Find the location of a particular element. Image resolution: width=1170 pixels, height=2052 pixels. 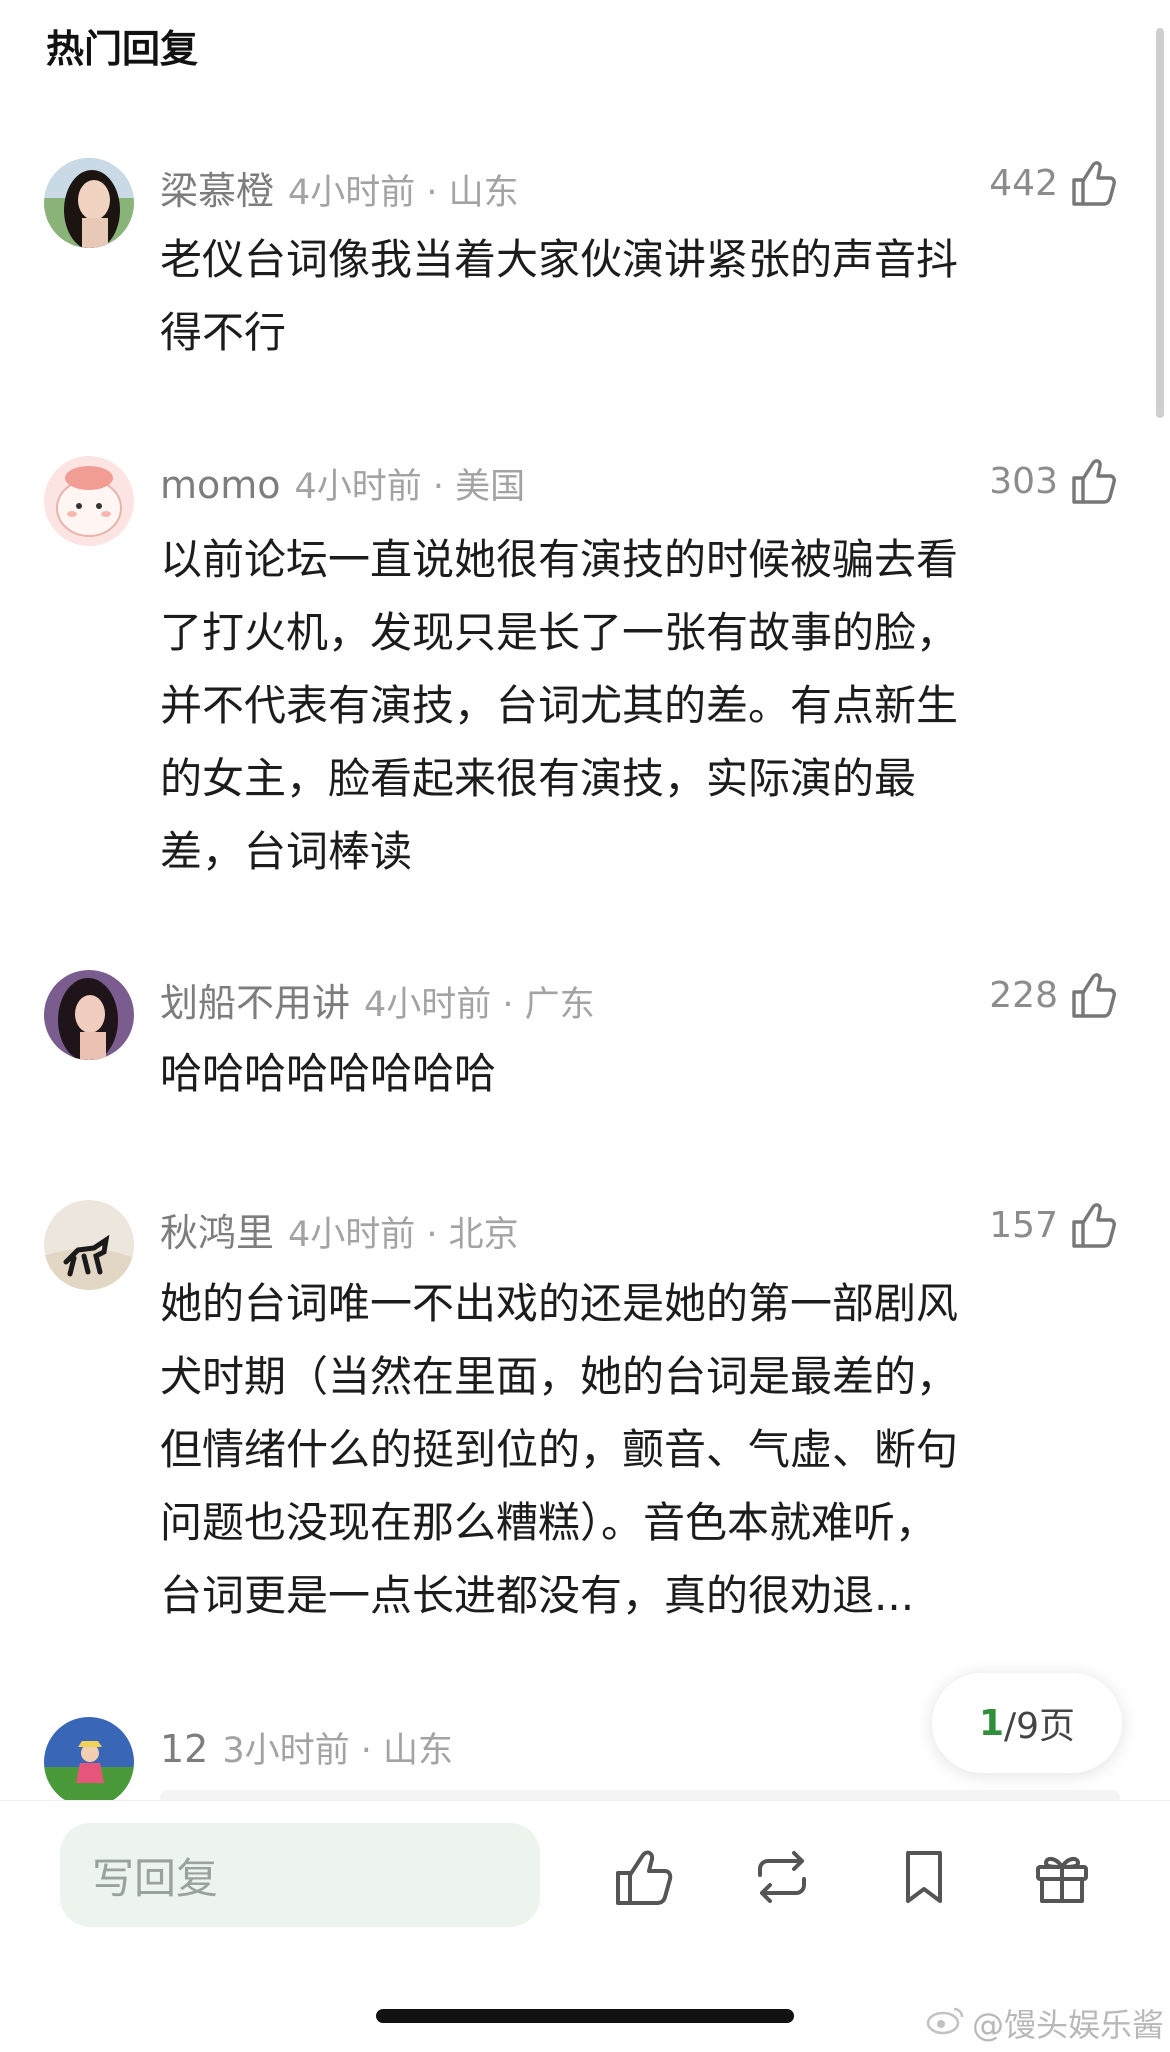

page-indicator: 1/9页 is located at coordinates (1027, 1723).